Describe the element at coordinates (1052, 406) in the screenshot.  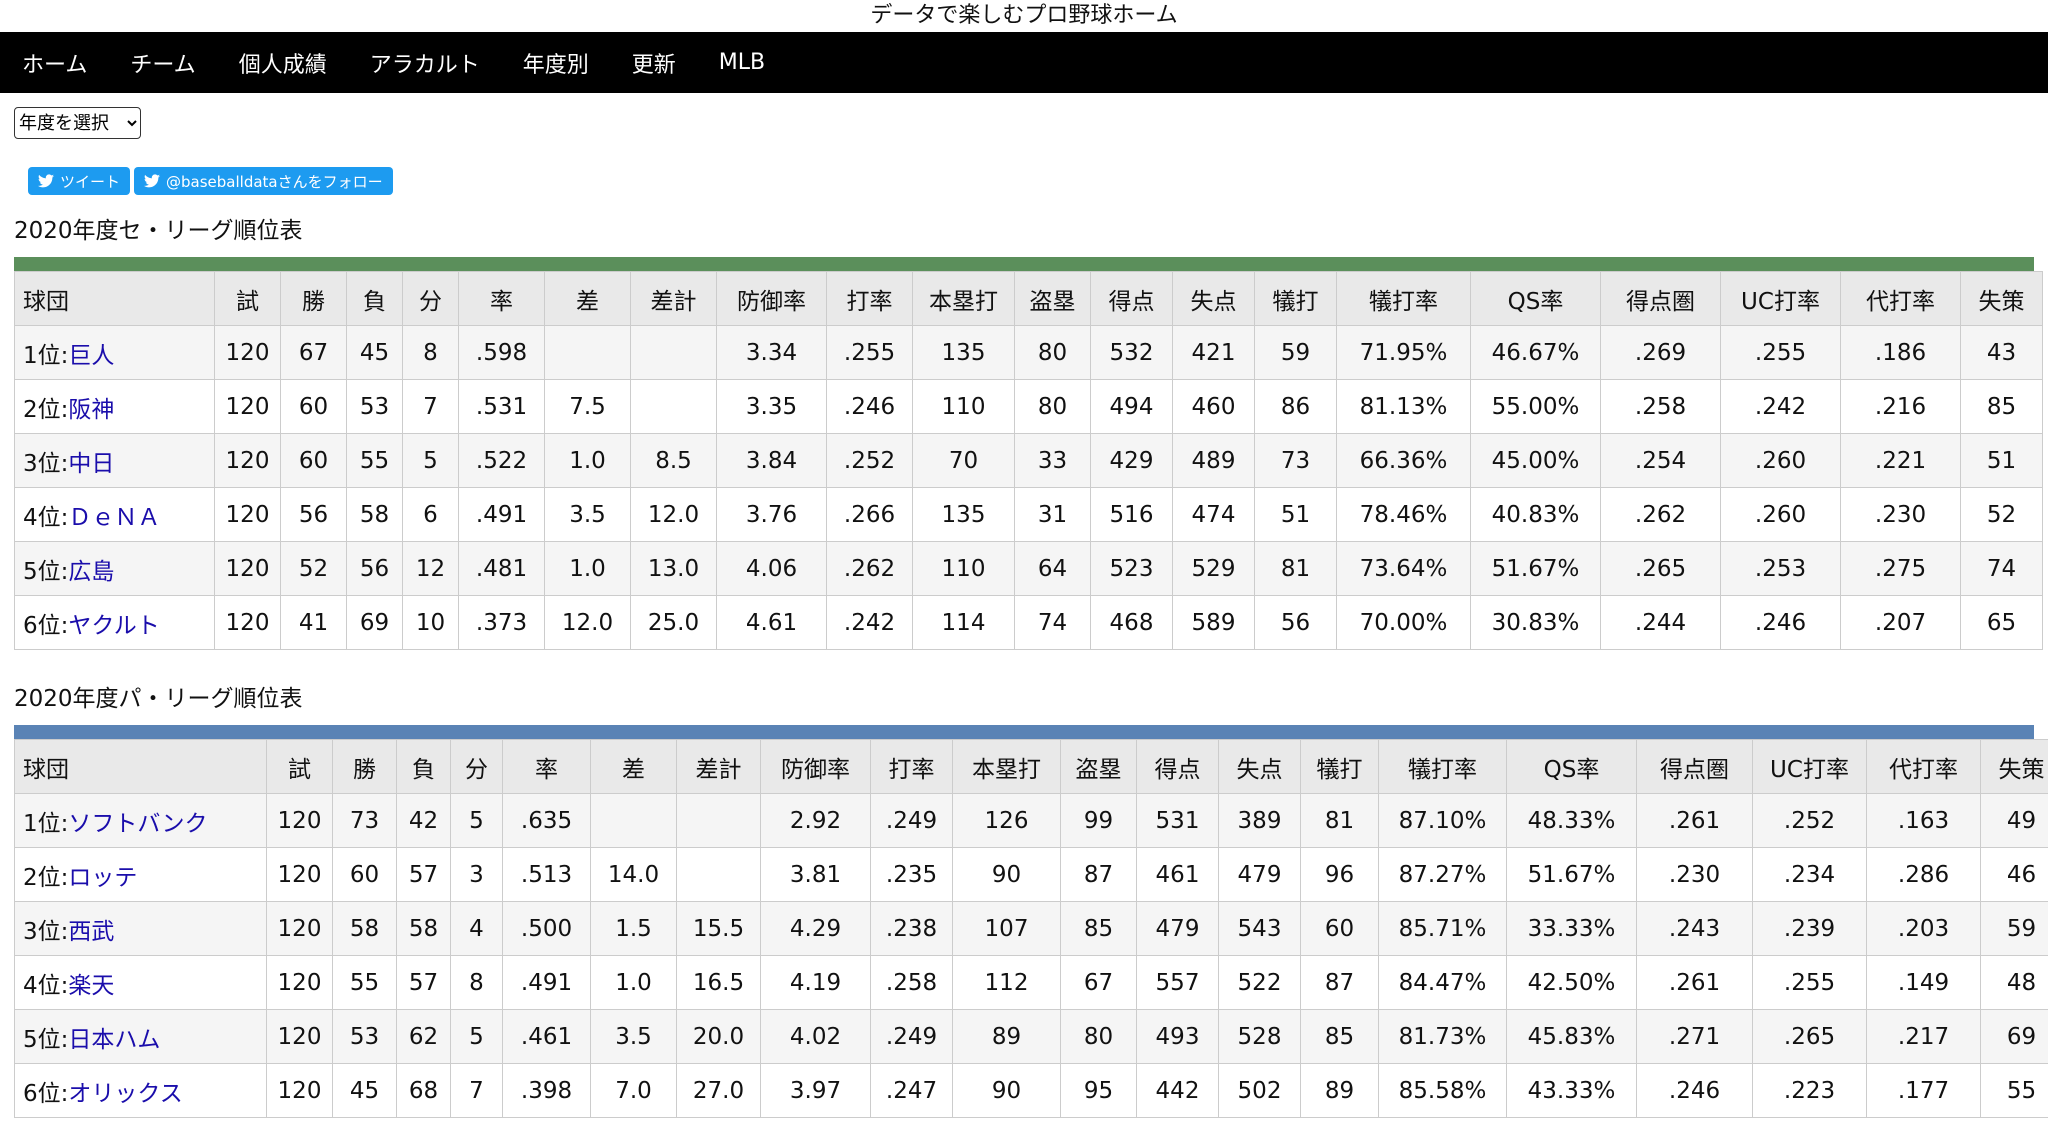
I see `cell-sb: 80` at that location.